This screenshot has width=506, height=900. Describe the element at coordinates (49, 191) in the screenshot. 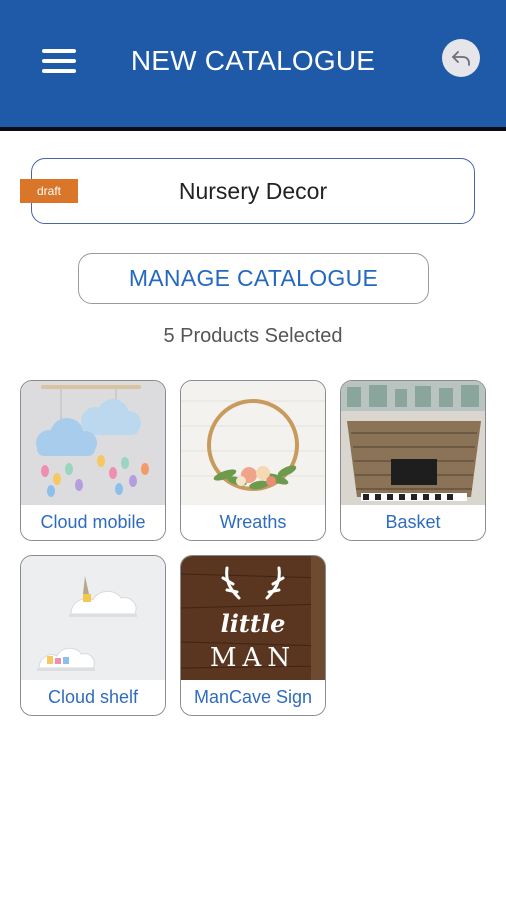

I see `draft-status-badge: draft` at that location.